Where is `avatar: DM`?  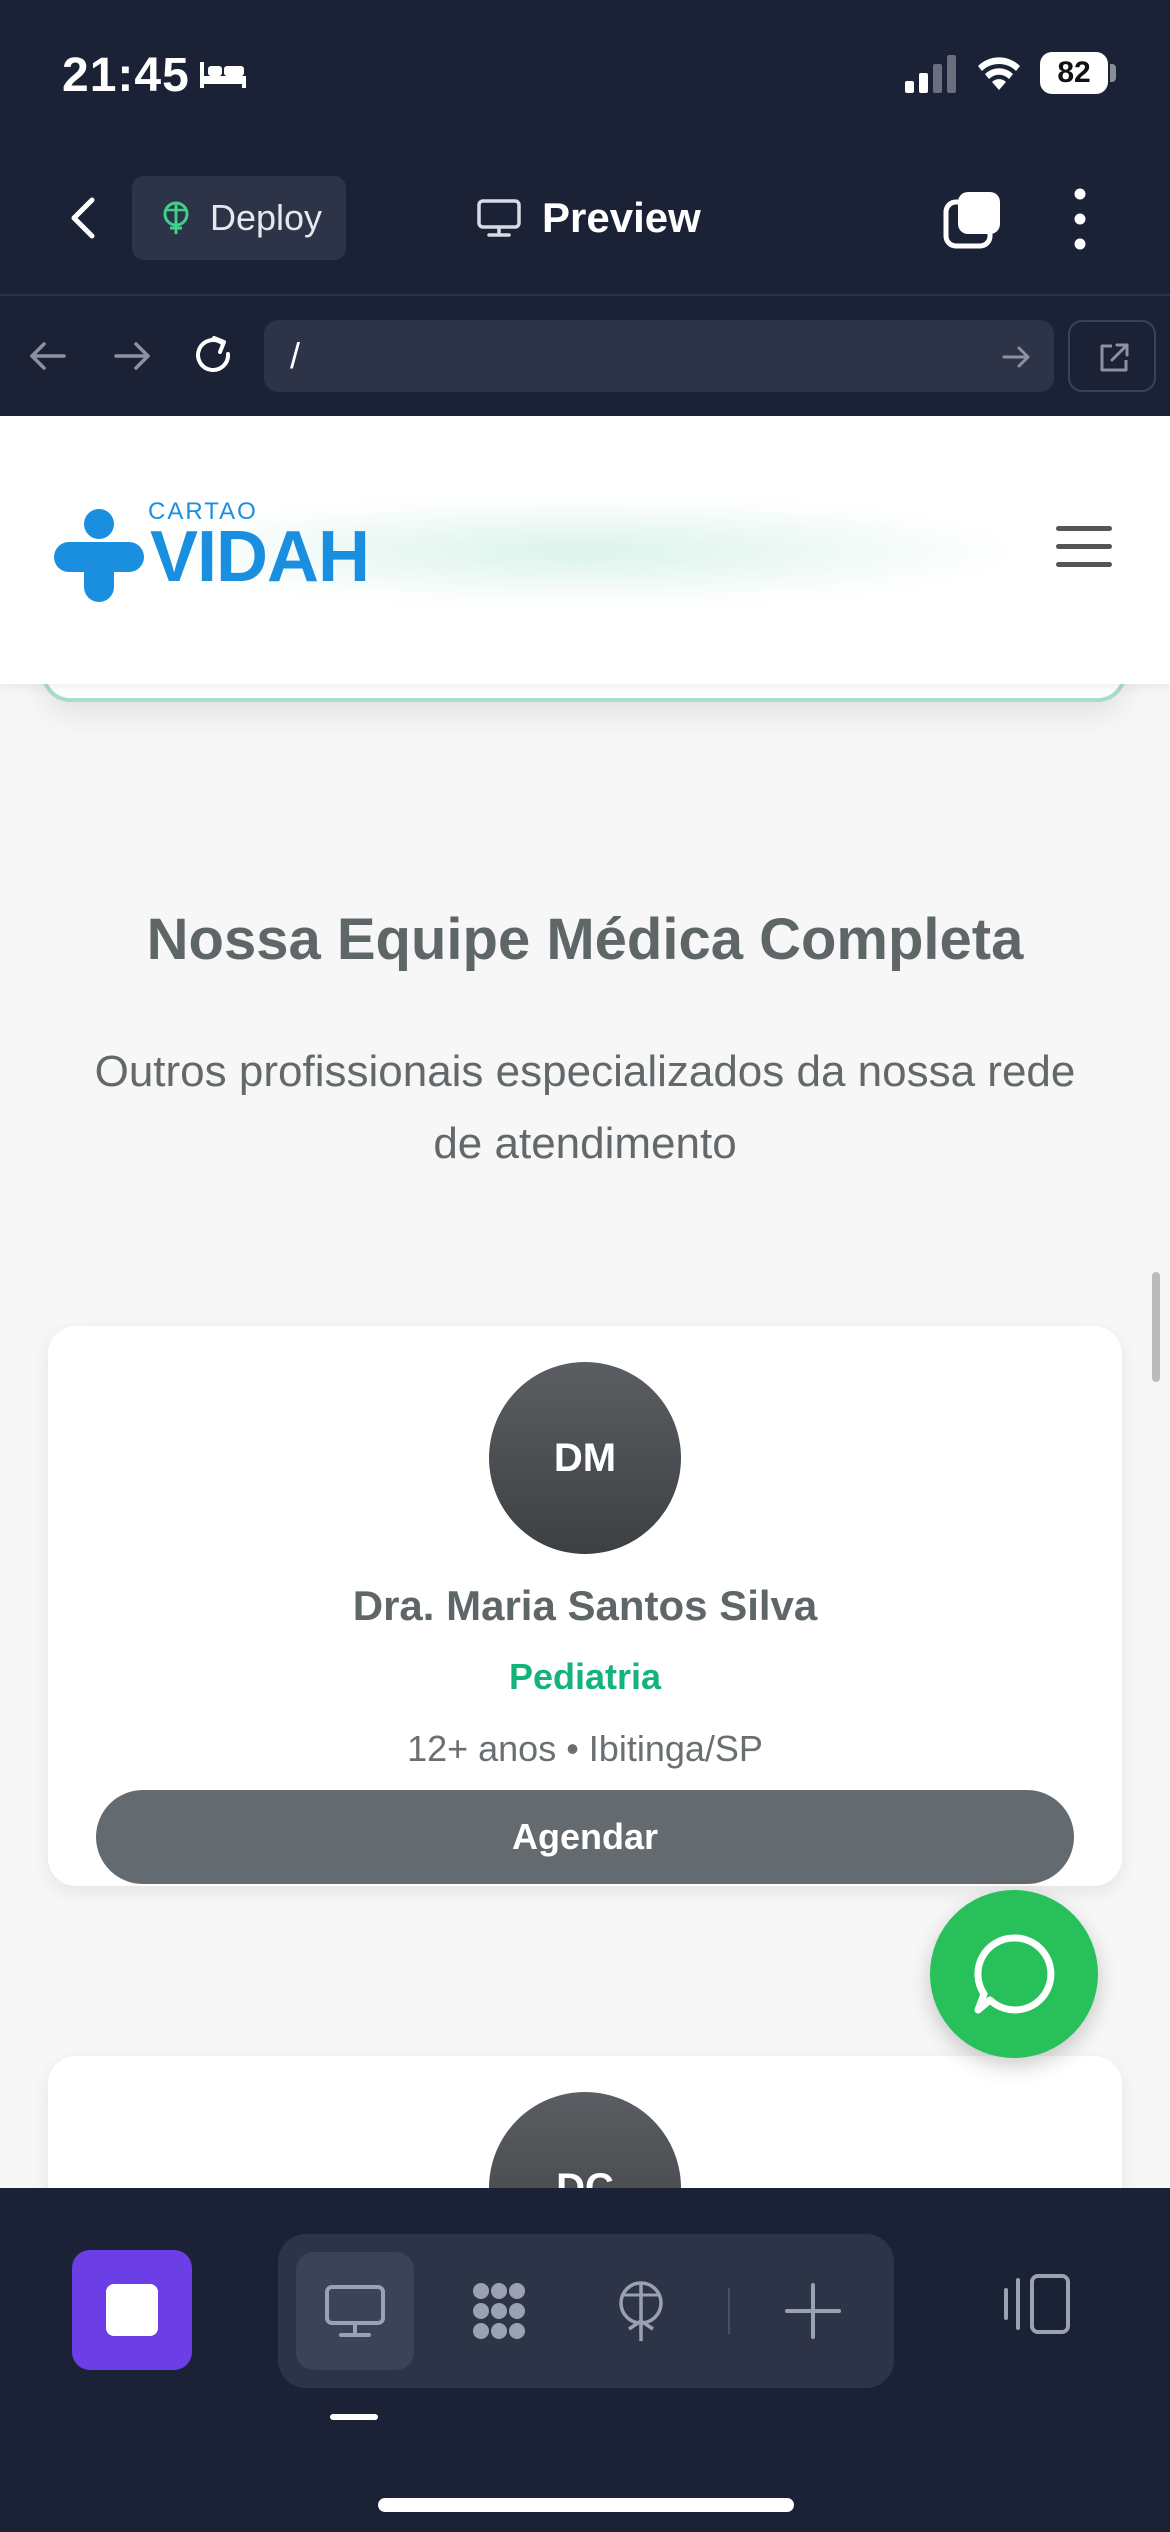
avatar: DM is located at coordinates (585, 1458).